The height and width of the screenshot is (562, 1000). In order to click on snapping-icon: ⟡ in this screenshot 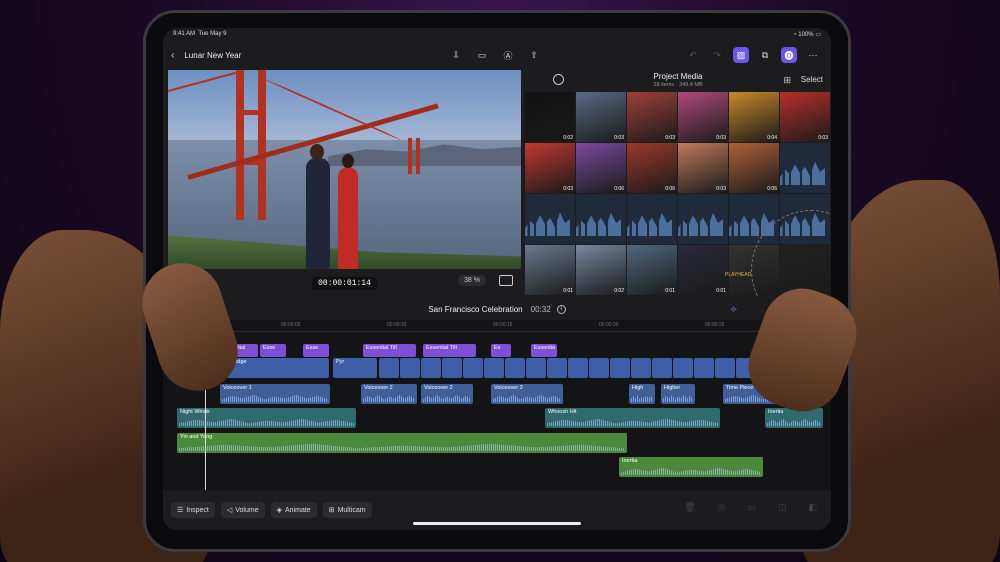, I will do `click(733, 309)`.